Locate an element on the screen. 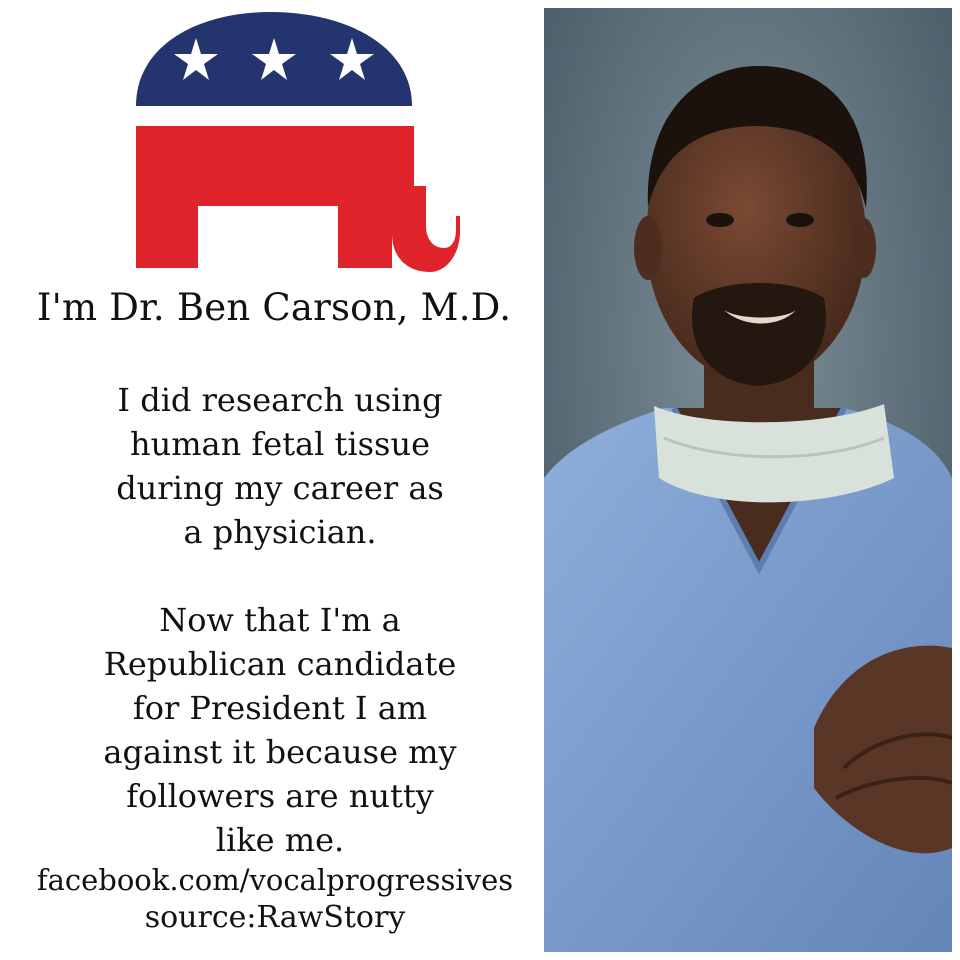 The image size is (960, 960). republican-elephant-icon is located at coordinates (300, 143).